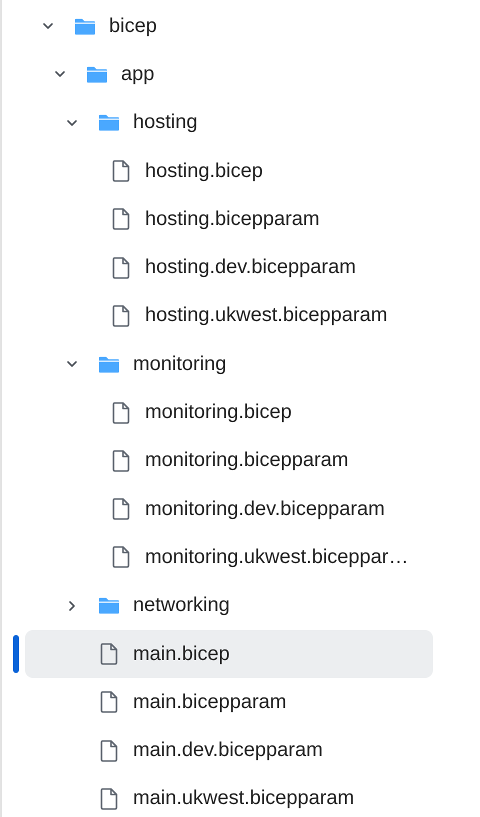  What do you see at coordinates (179, 364) in the screenshot?
I see `item-label: monitoring` at bounding box center [179, 364].